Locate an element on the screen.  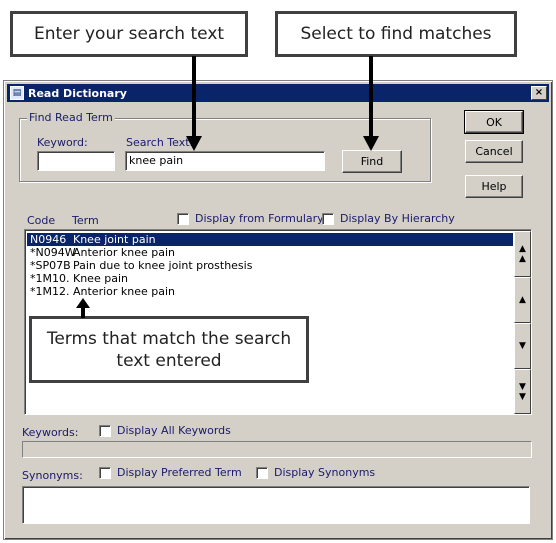
double-down-arrow-icon: ▼ ▼ is located at coordinates (522, 391).